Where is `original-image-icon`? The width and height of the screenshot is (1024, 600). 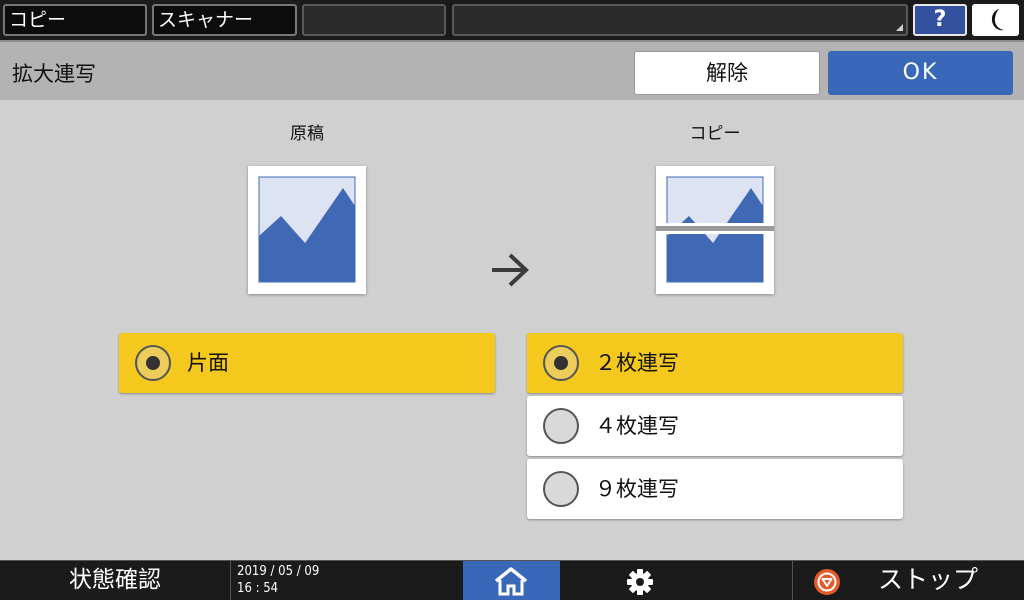 original-image-icon is located at coordinates (307, 229).